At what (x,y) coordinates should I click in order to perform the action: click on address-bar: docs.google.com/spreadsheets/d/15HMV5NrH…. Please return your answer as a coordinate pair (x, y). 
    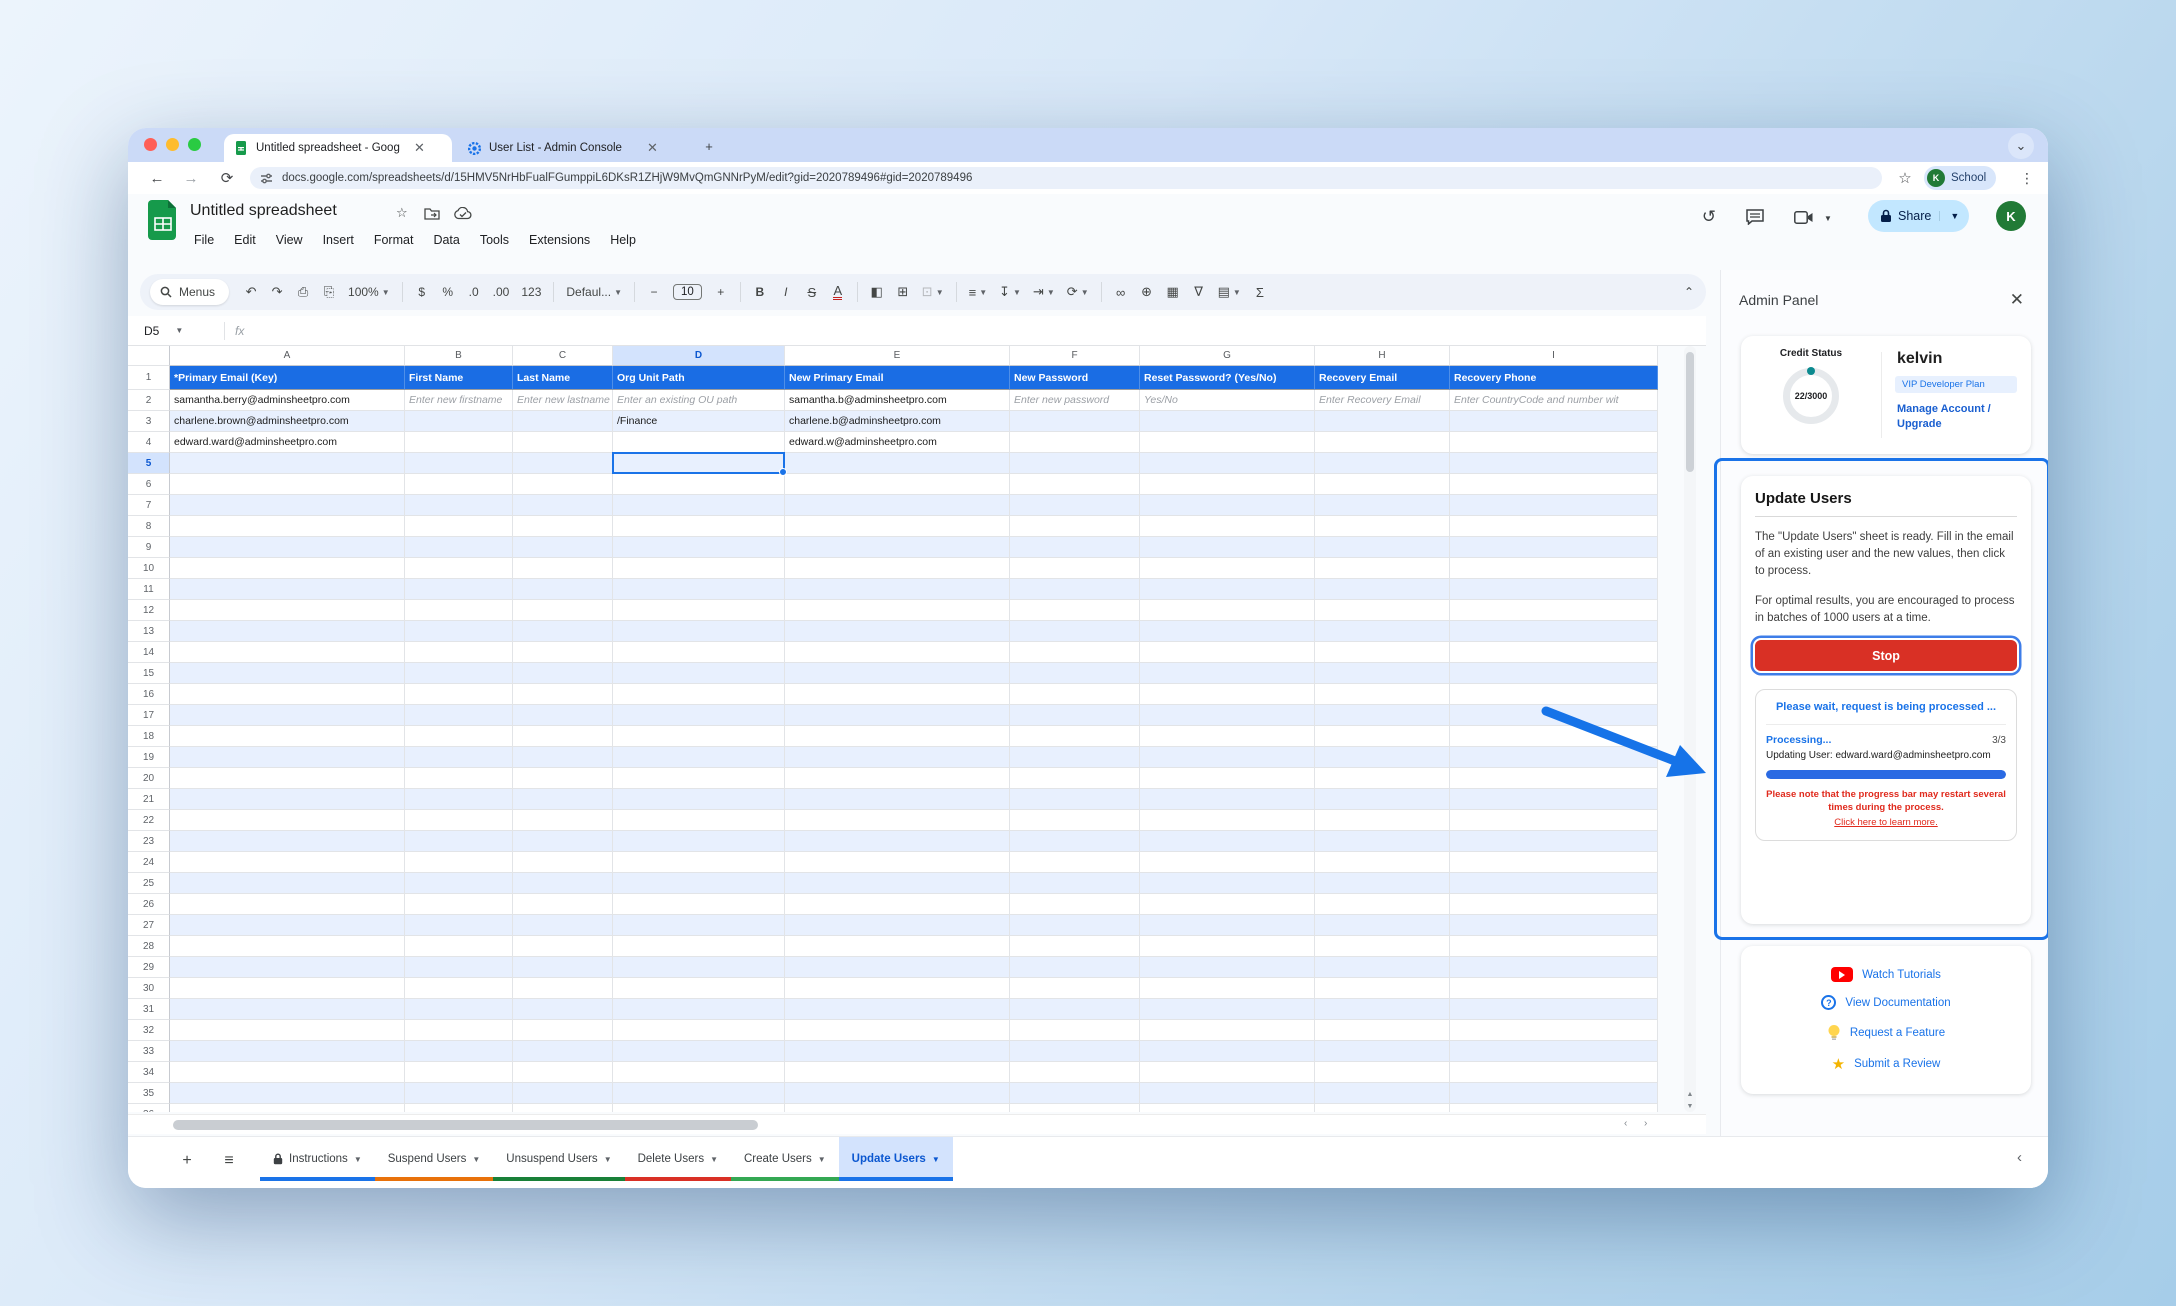
    Looking at the image, I should click on (1066, 178).